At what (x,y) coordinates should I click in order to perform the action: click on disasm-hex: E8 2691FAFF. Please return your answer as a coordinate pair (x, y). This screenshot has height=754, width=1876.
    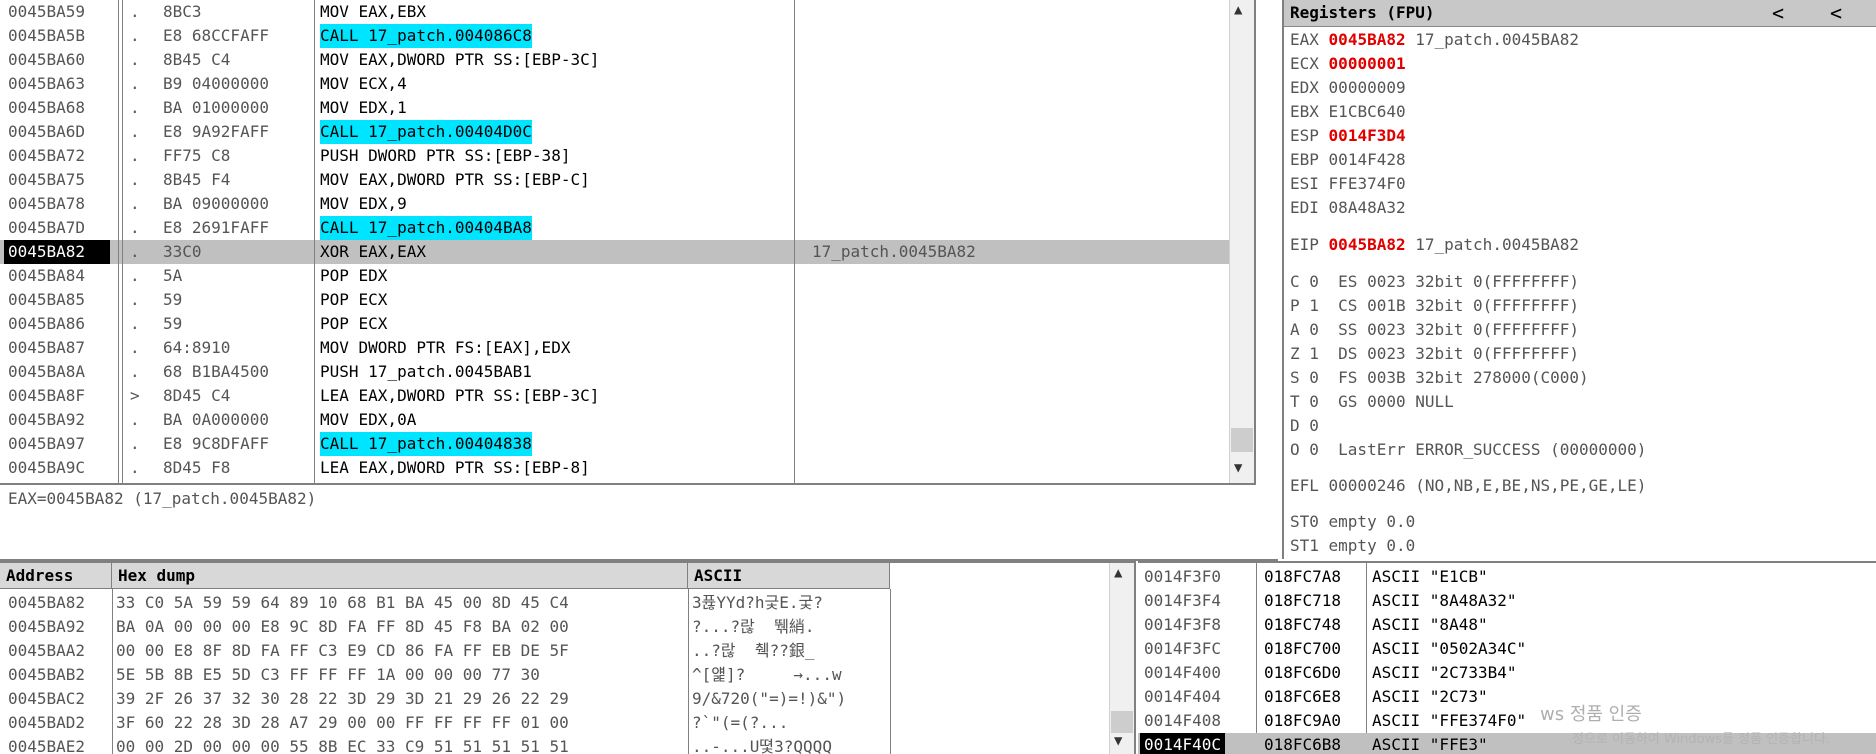
    Looking at the image, I should click on (216, 227).